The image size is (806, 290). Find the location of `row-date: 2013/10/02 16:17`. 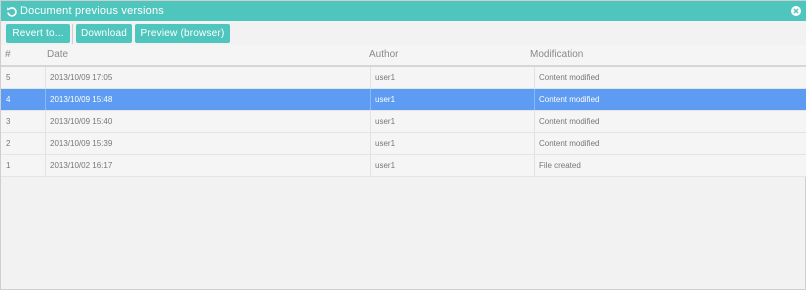

row-date: 2013/10/02 16:17 is located at coordinates (81, 165).